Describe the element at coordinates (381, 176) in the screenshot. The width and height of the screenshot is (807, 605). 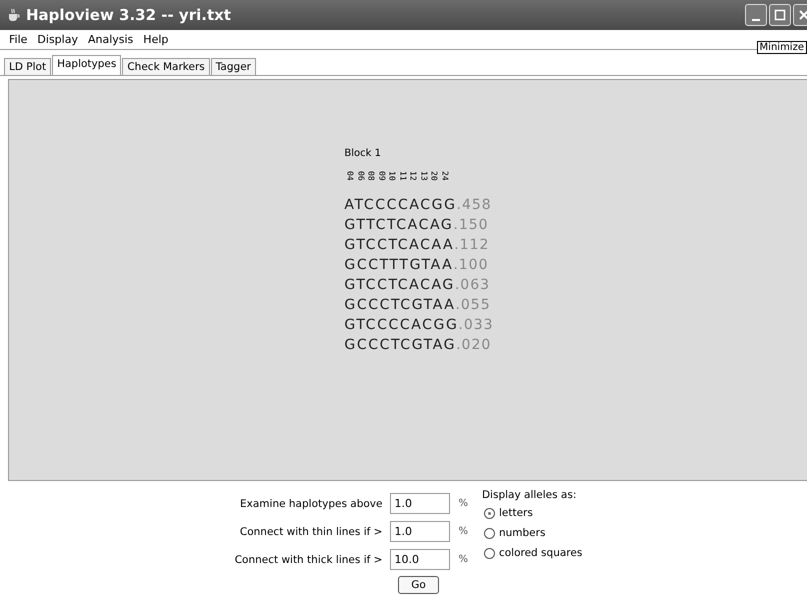
I see `marker-number: 09` at that location.